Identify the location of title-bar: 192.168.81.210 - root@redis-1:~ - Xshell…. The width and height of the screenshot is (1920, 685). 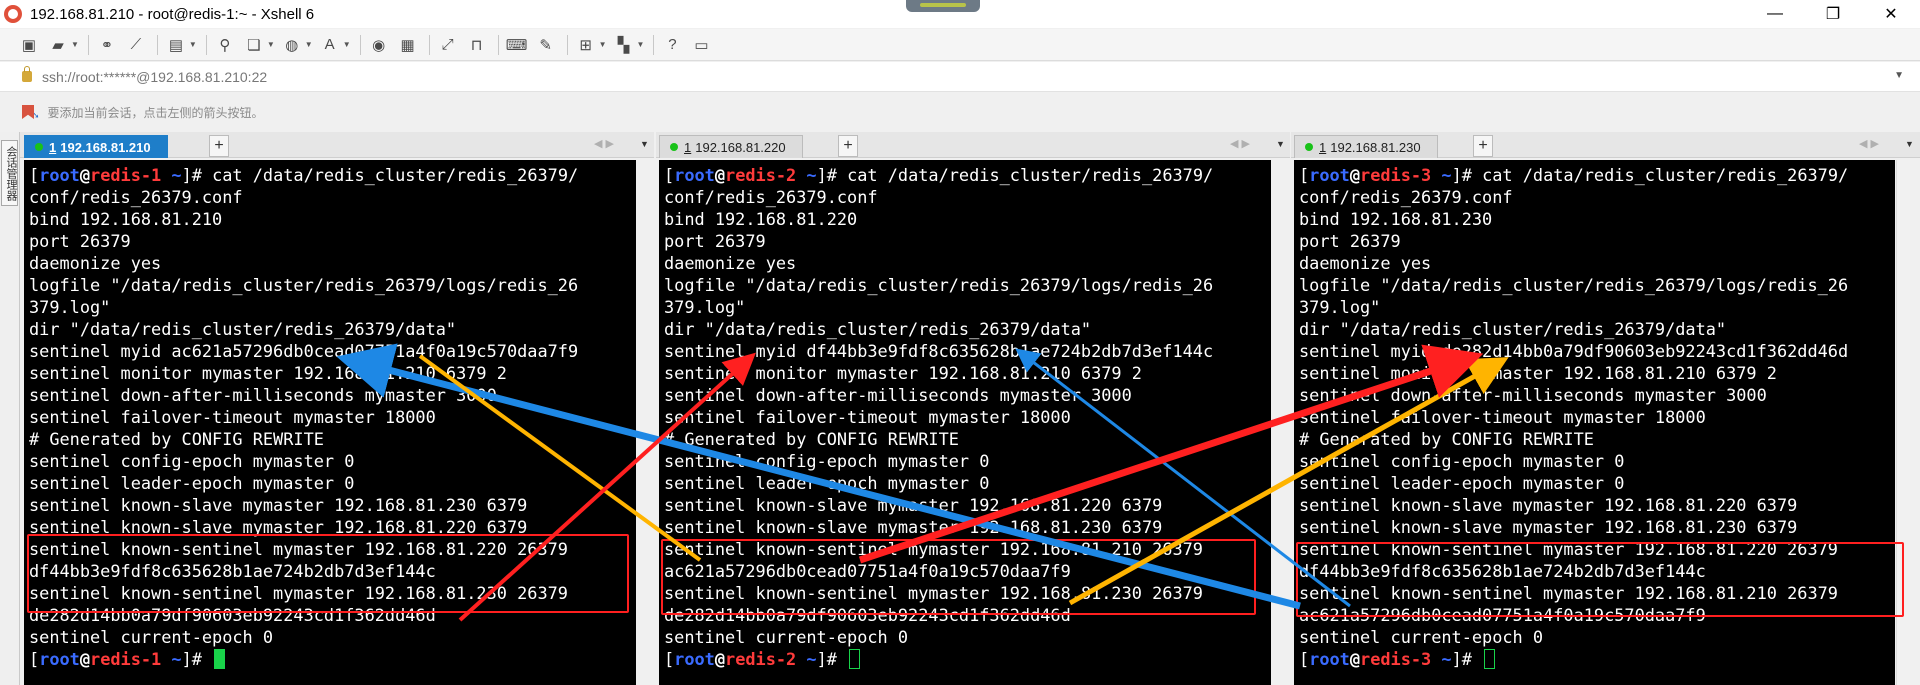
(960, 14).